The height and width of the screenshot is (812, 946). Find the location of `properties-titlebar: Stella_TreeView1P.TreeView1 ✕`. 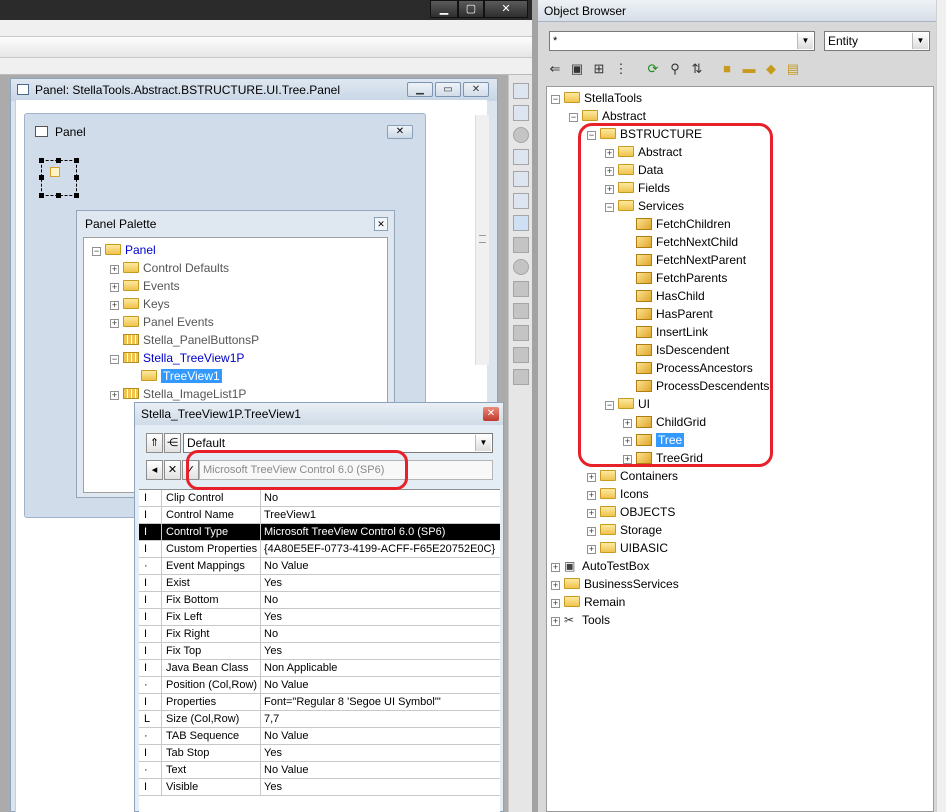

properties-titlebar: Stella_TreeView1P.TreeView1 ✕ is located at coordinates (319, 414).